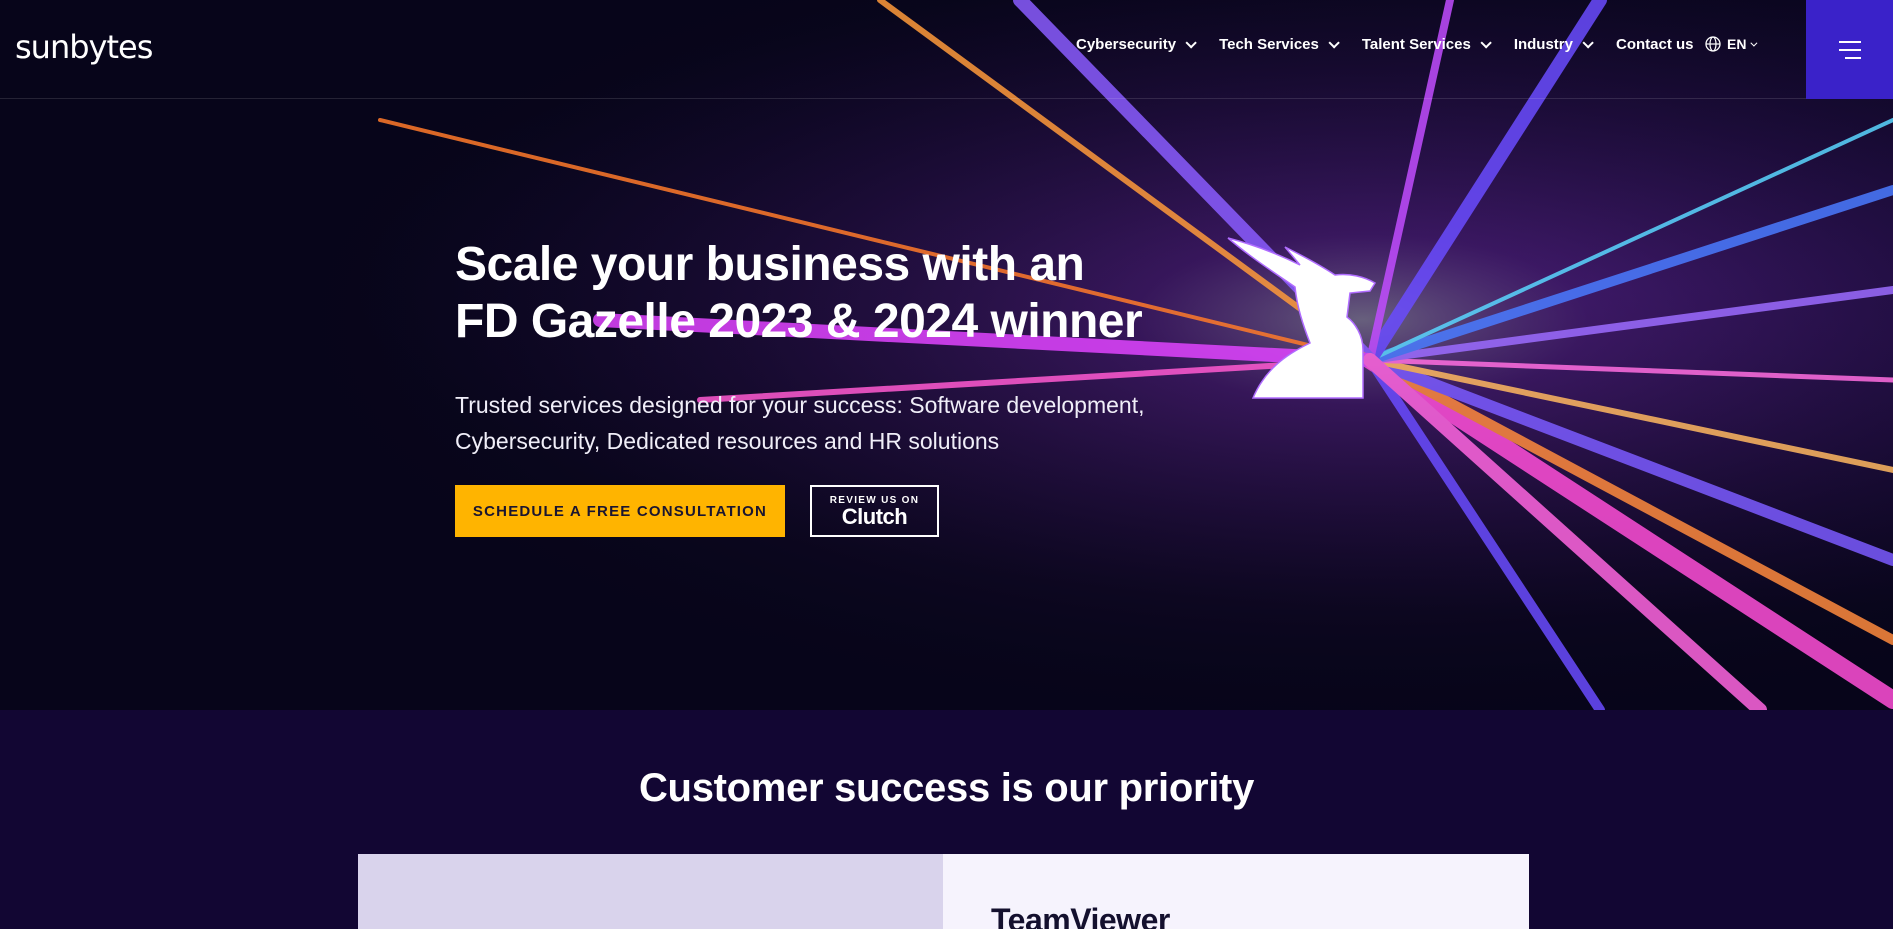  I want to click on nav-item-contact-us: Contact us, so click(1655, 44).